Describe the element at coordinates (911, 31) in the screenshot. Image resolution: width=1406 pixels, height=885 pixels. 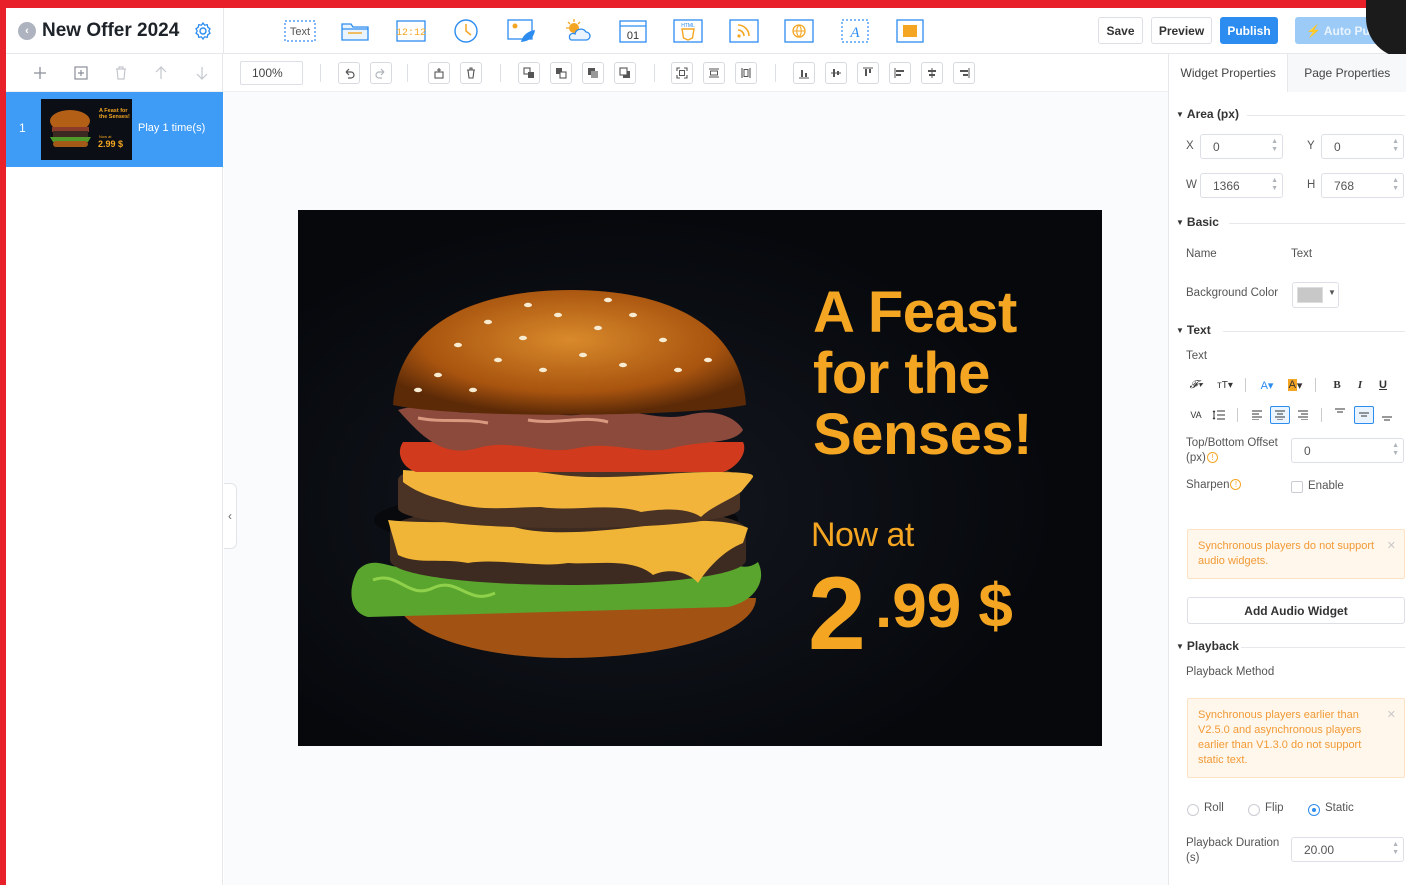
I see `color-block-widget-icon` at that location.